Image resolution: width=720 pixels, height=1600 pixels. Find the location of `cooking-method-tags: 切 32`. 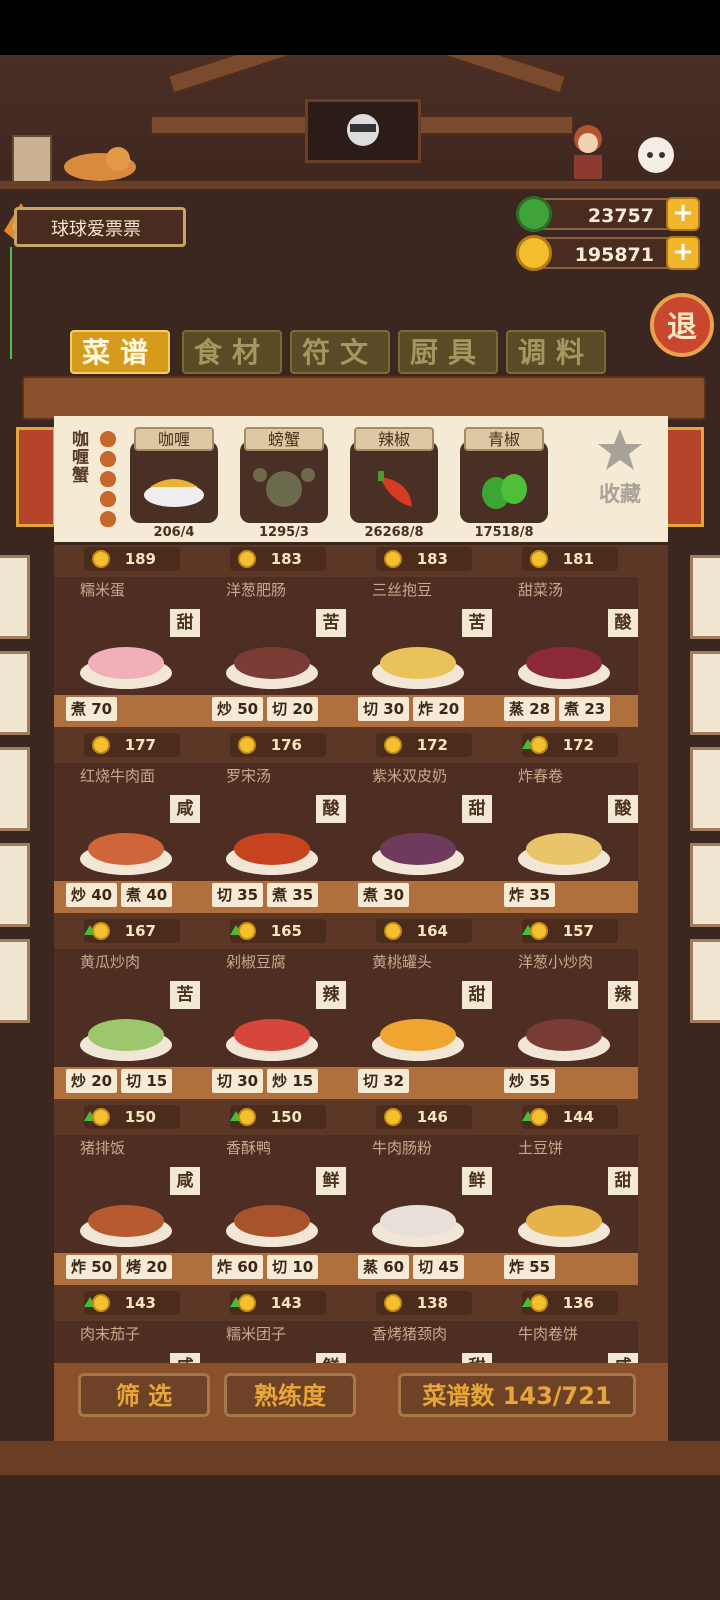

cooking-method-tags: 切 32 is located at coordinates (384, 1081).